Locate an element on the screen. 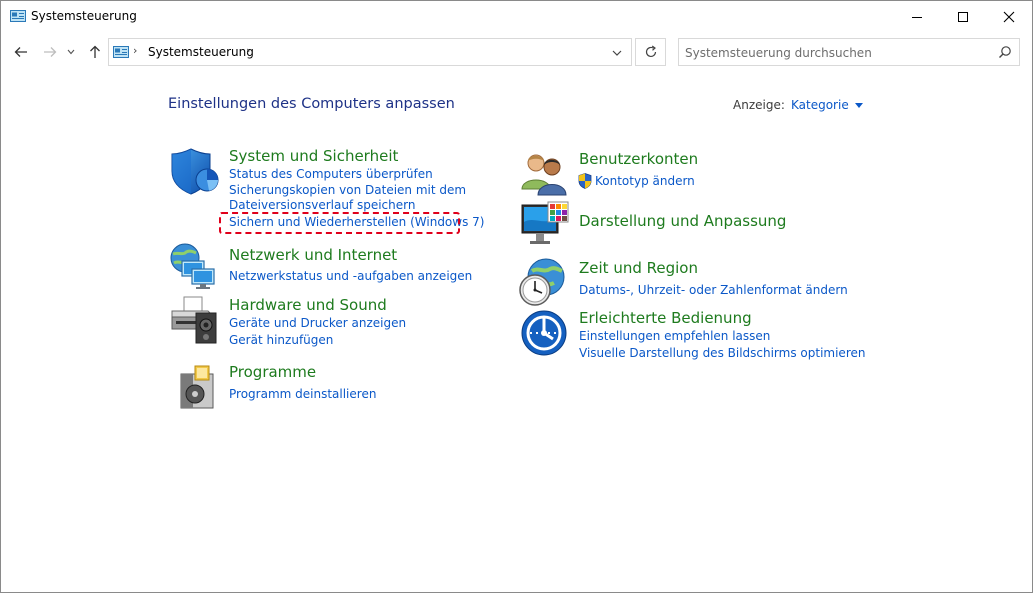 This screenshot has width=1033, height=593. close-icon is located at coordinates (1009, 16).